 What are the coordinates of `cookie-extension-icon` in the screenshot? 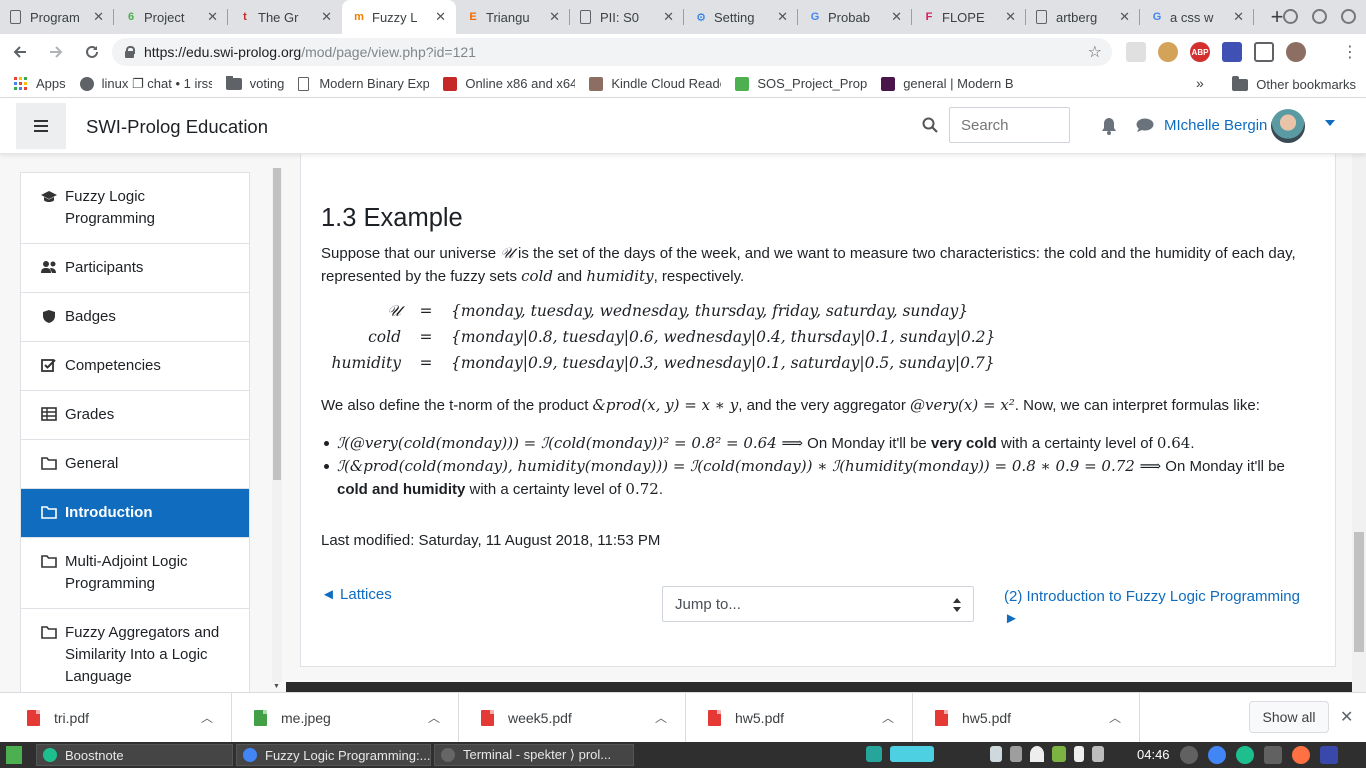 It's located at (1168, 52).